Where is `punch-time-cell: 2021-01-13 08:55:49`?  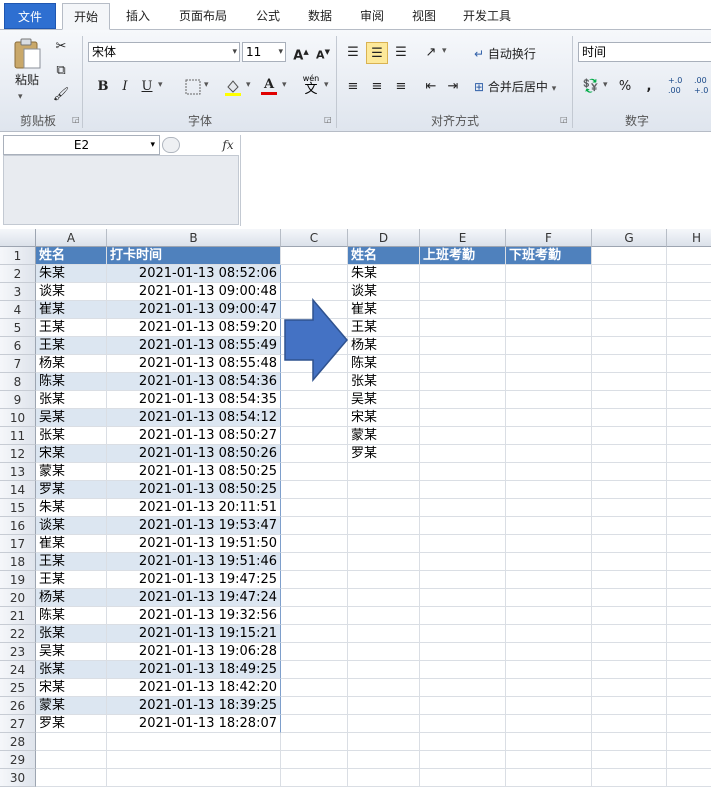 punch-time-cell: 2021-01-13 08:55:49 is located at coordinates (194, 346).